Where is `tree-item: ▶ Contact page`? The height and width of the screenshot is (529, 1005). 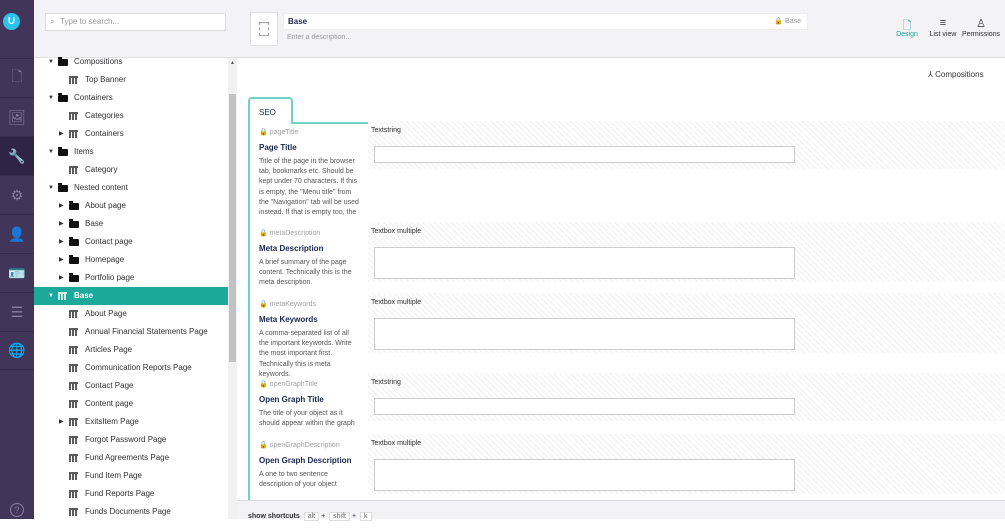
tree-item: ▶ Contact page is located at coordinates (131, 242).